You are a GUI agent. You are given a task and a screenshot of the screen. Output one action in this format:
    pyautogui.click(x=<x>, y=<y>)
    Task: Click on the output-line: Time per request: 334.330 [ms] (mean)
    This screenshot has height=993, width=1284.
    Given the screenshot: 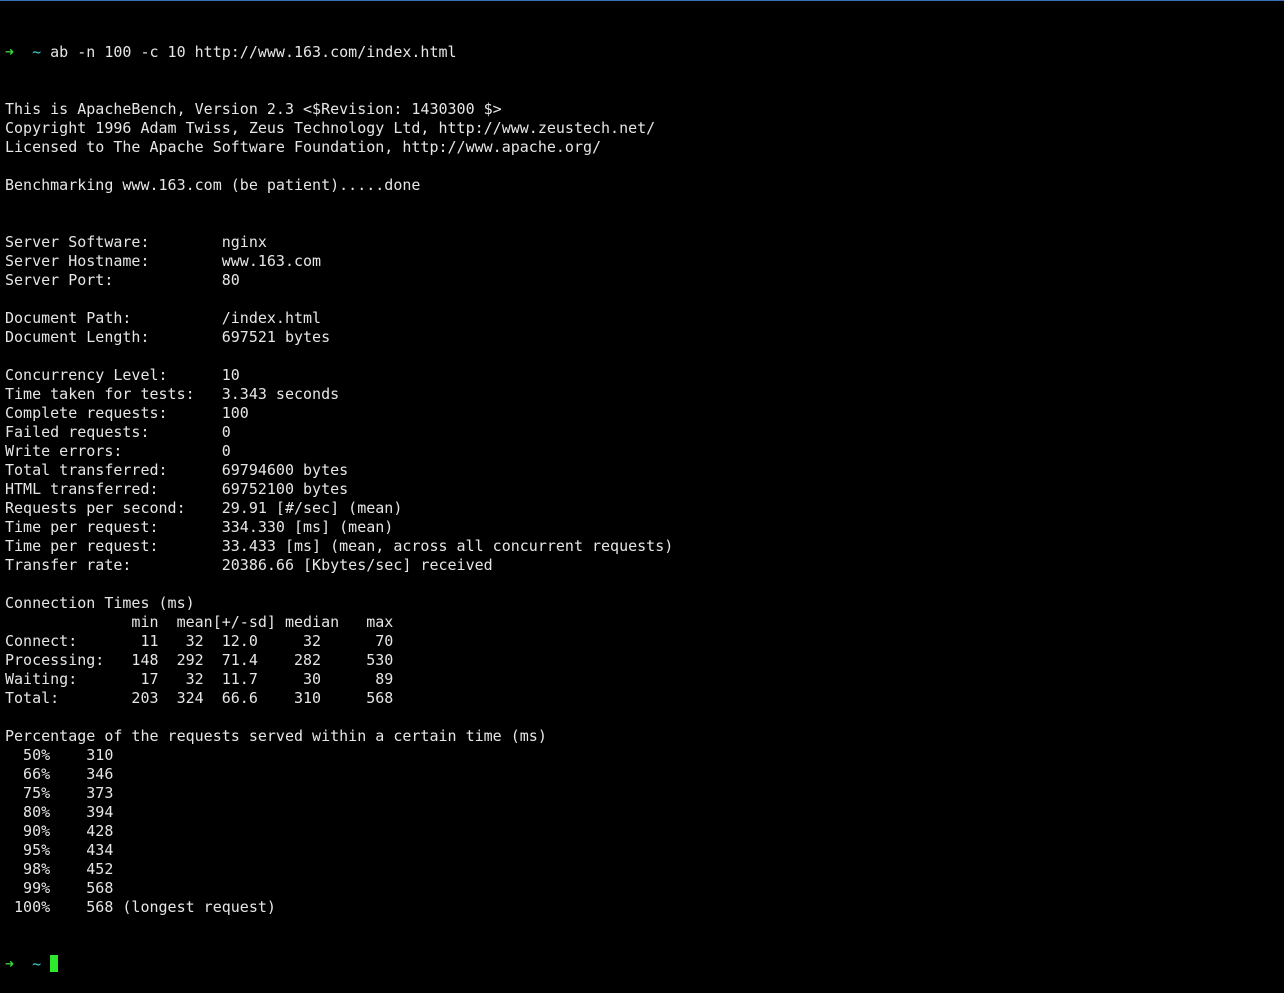 What is the action you would take?
    pyautogui.click(x=199, y=527)
    